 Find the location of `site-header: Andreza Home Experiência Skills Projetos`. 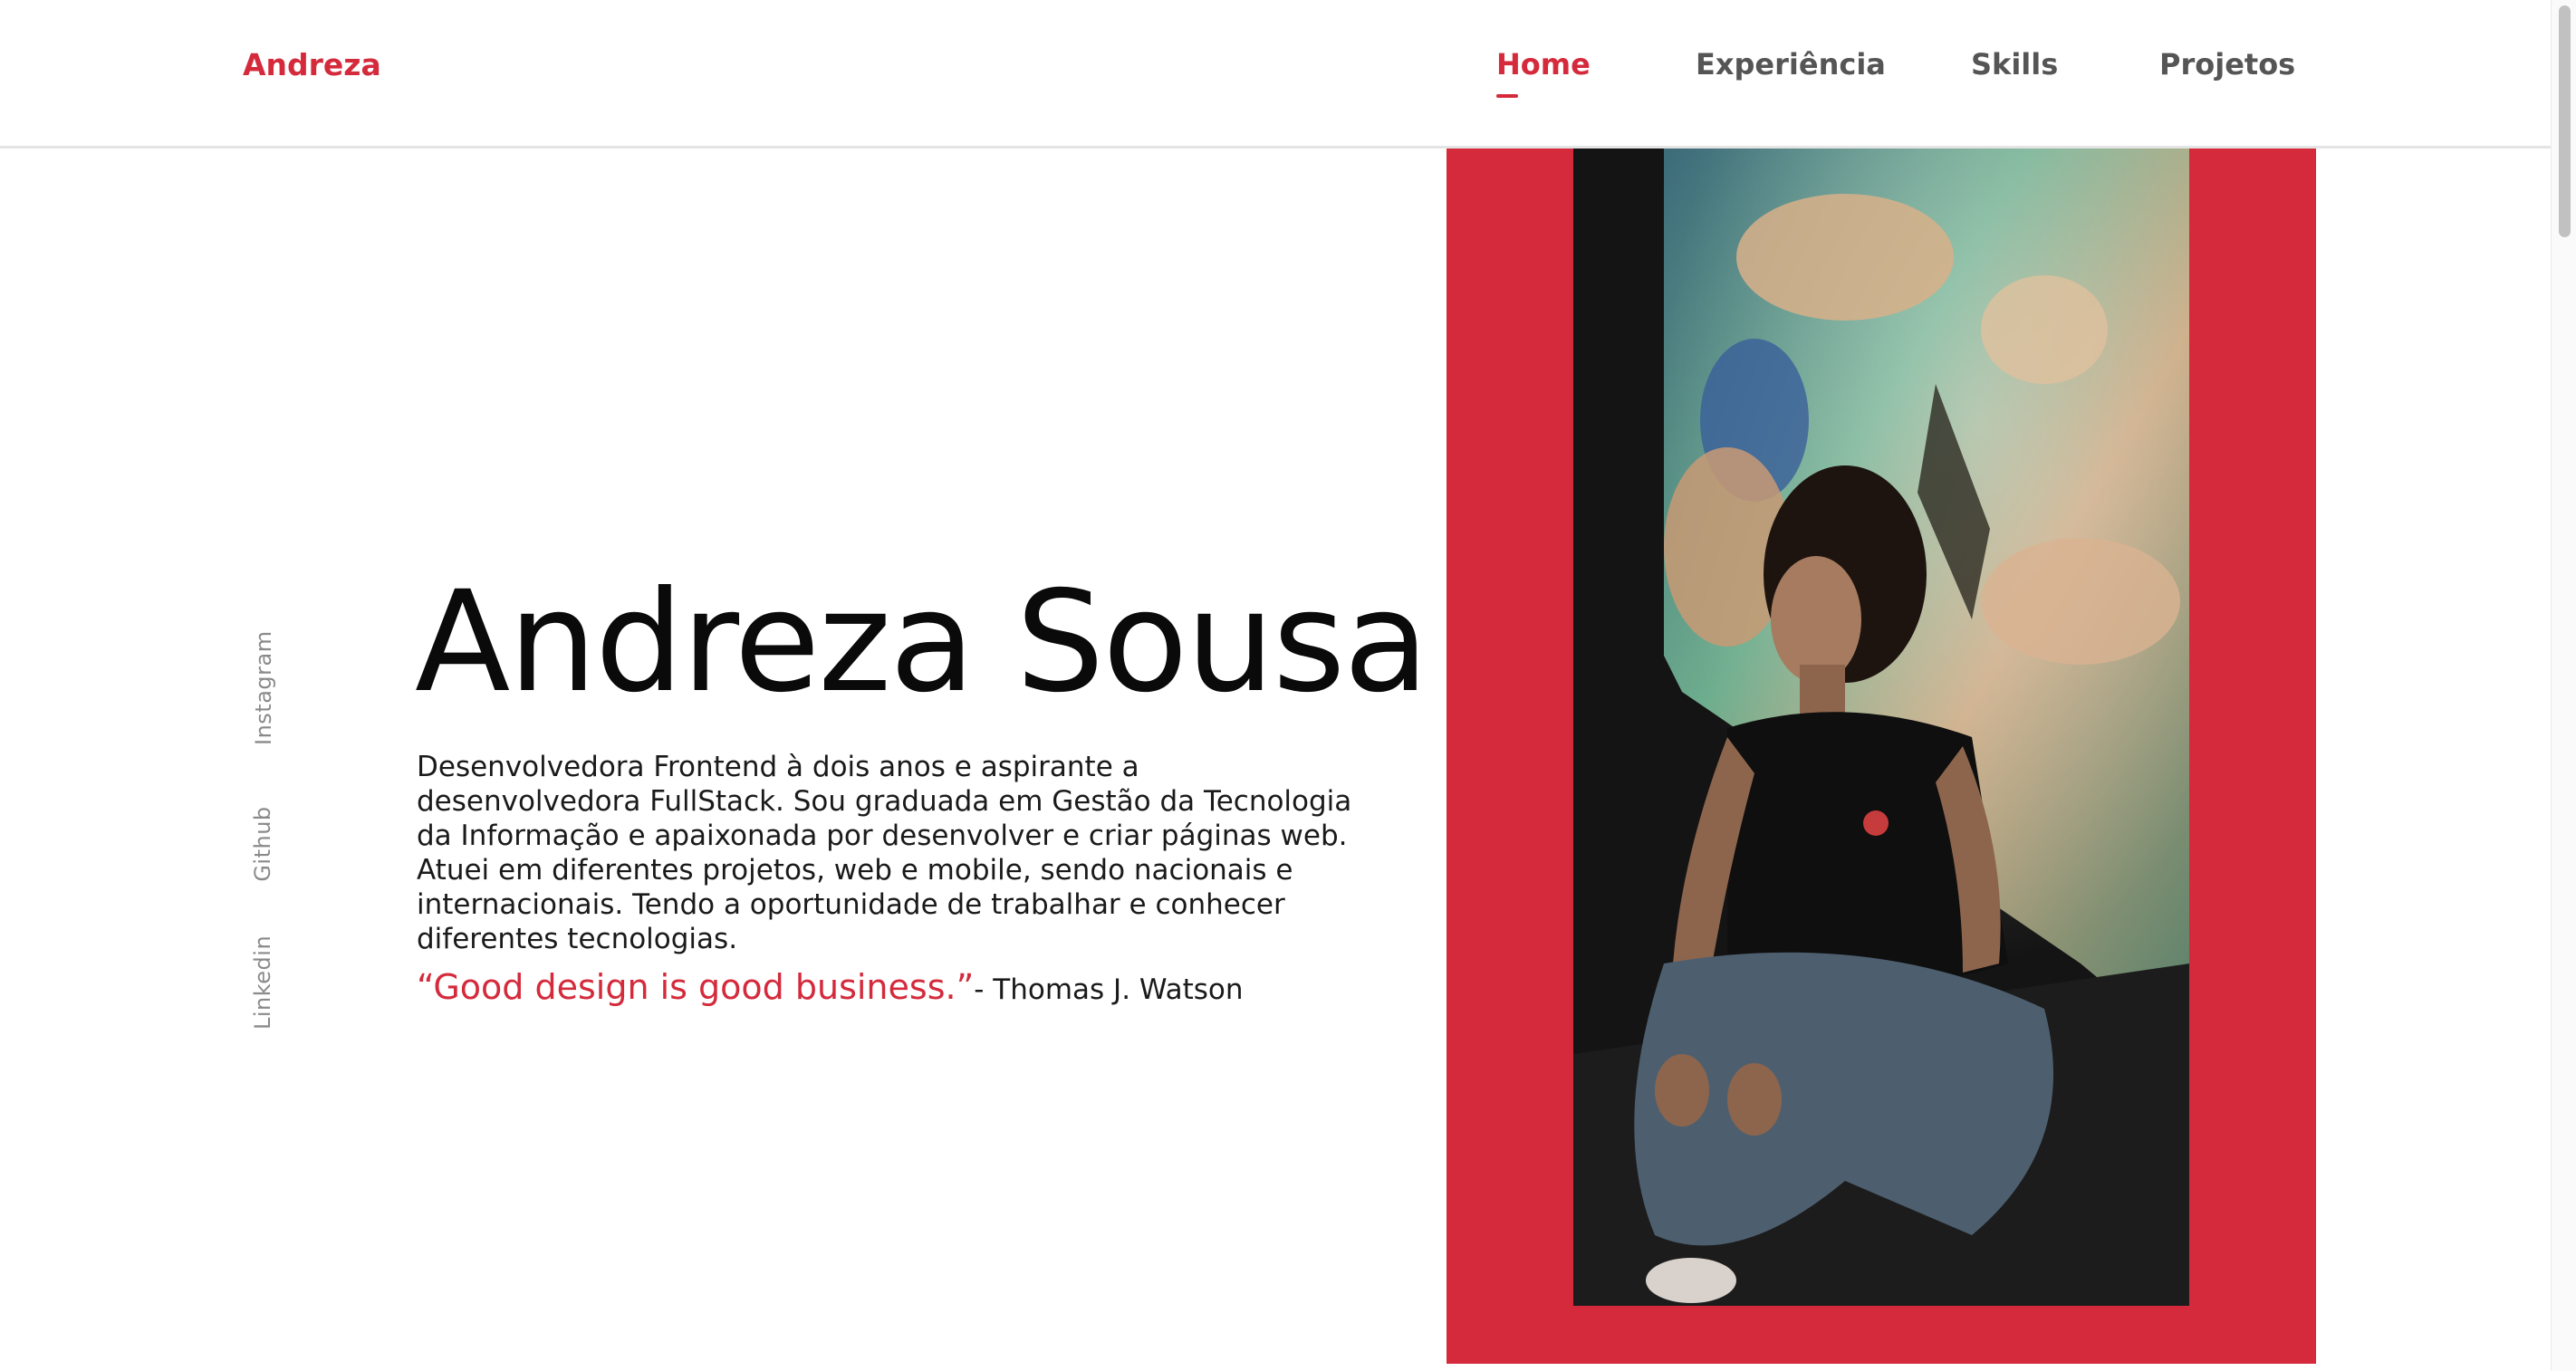

site-header: Andreza Home Experiência Skills Projetos is located at coordinates (1275, 74).